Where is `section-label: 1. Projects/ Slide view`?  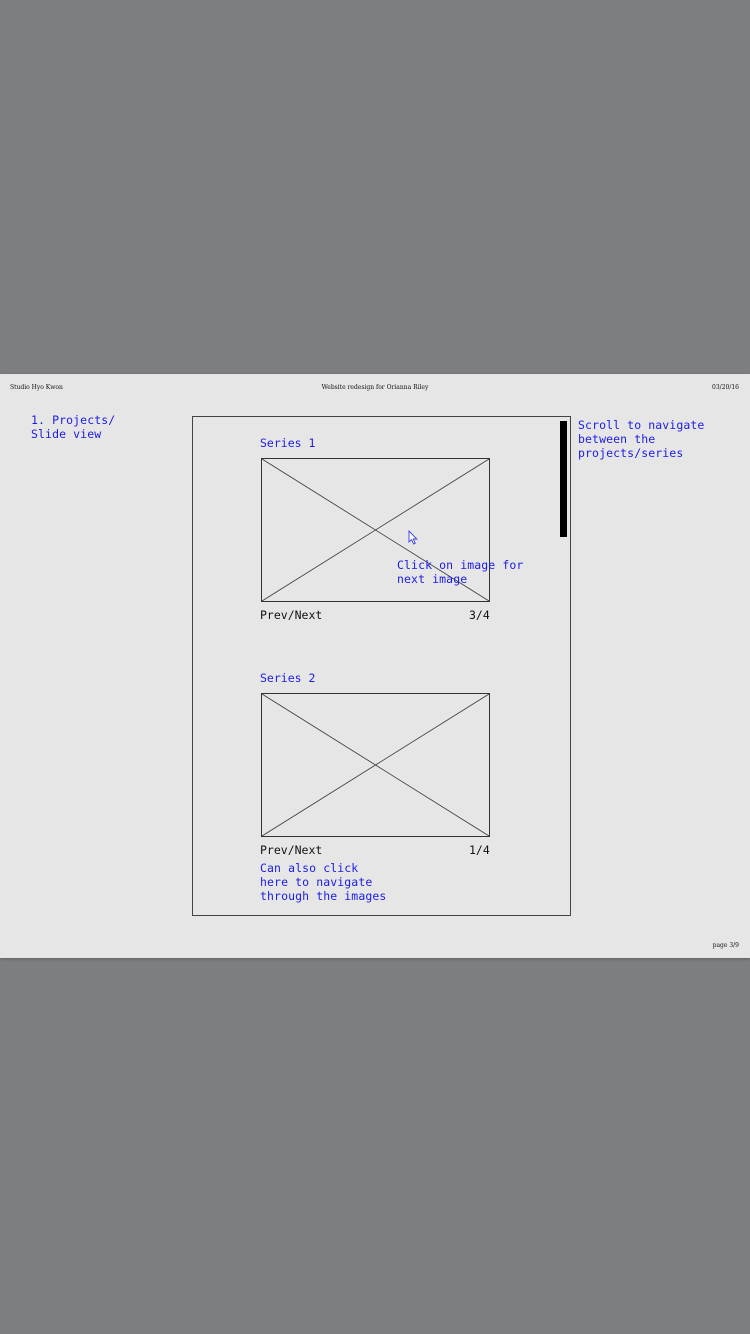 section-label: 1. Projects/ Slide view is located at coordinates (73, 427).